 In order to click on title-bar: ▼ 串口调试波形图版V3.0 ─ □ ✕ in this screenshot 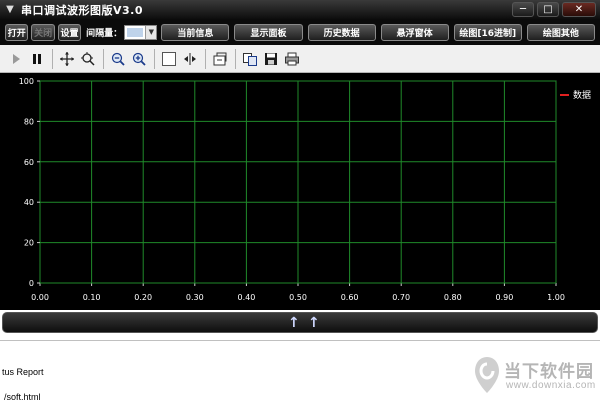, I will do `click(300, 9)`.